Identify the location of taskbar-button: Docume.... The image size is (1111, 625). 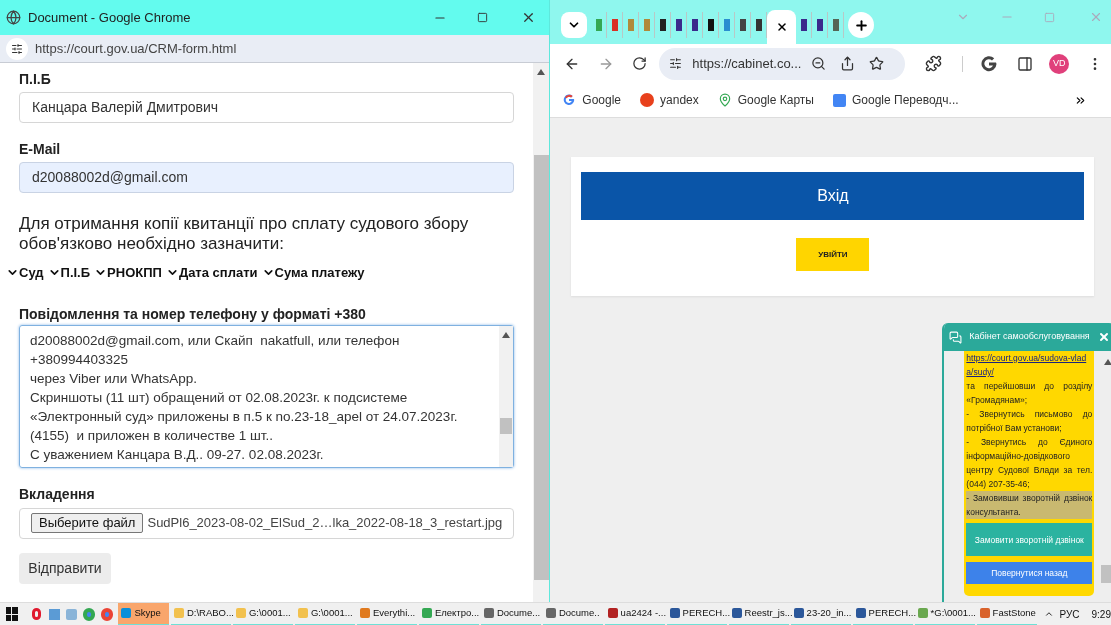
(510, 613).